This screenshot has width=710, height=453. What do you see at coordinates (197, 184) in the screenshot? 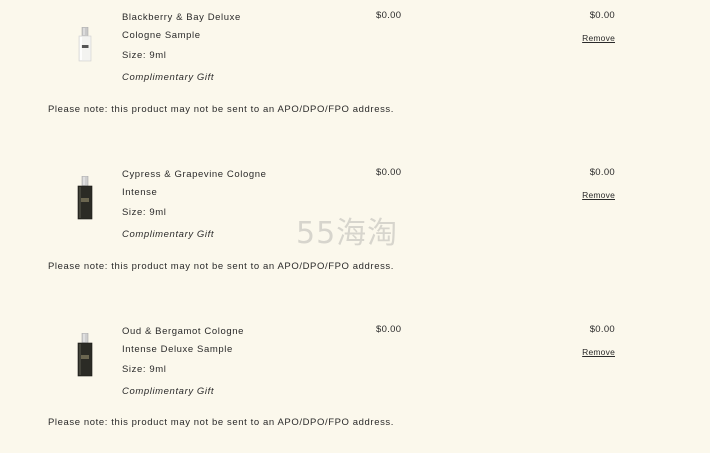
I see `product-name: Cypress & Grapevine Cologne Intense` at bounding box center [197, 184].